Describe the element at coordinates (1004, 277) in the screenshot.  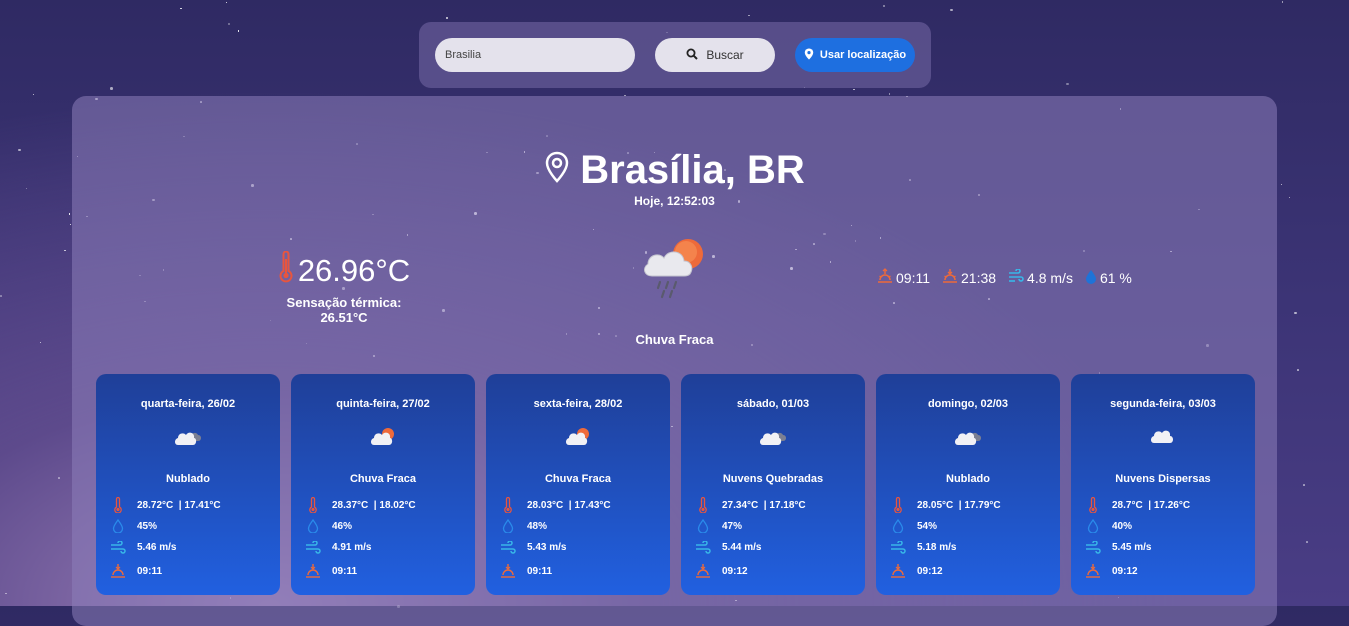
I see `current-stats: 09:11 21:38 4.8 m/s 61 %` at that location.